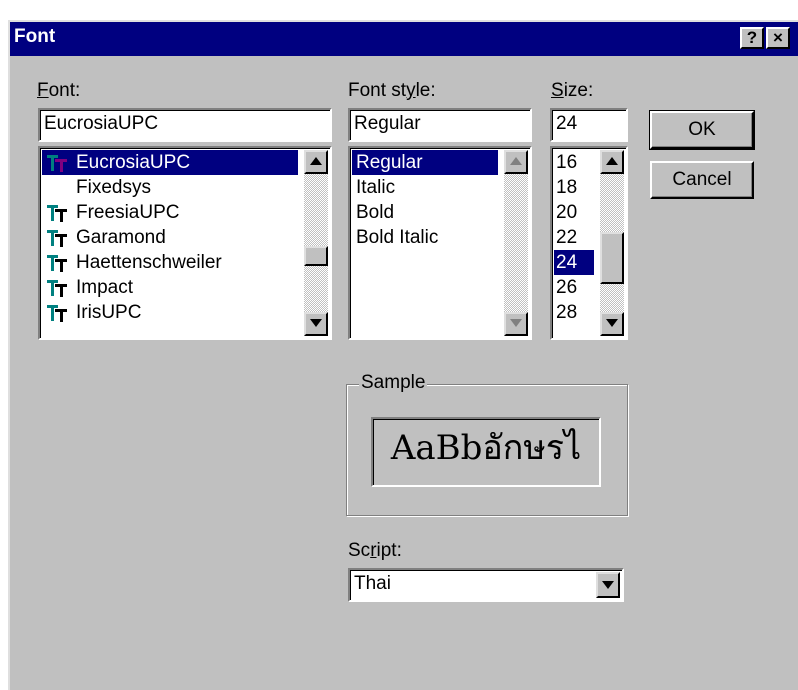  Describe the element at coordinates (574, 287) in the screenshot. I see `list-item: 26` at that location.